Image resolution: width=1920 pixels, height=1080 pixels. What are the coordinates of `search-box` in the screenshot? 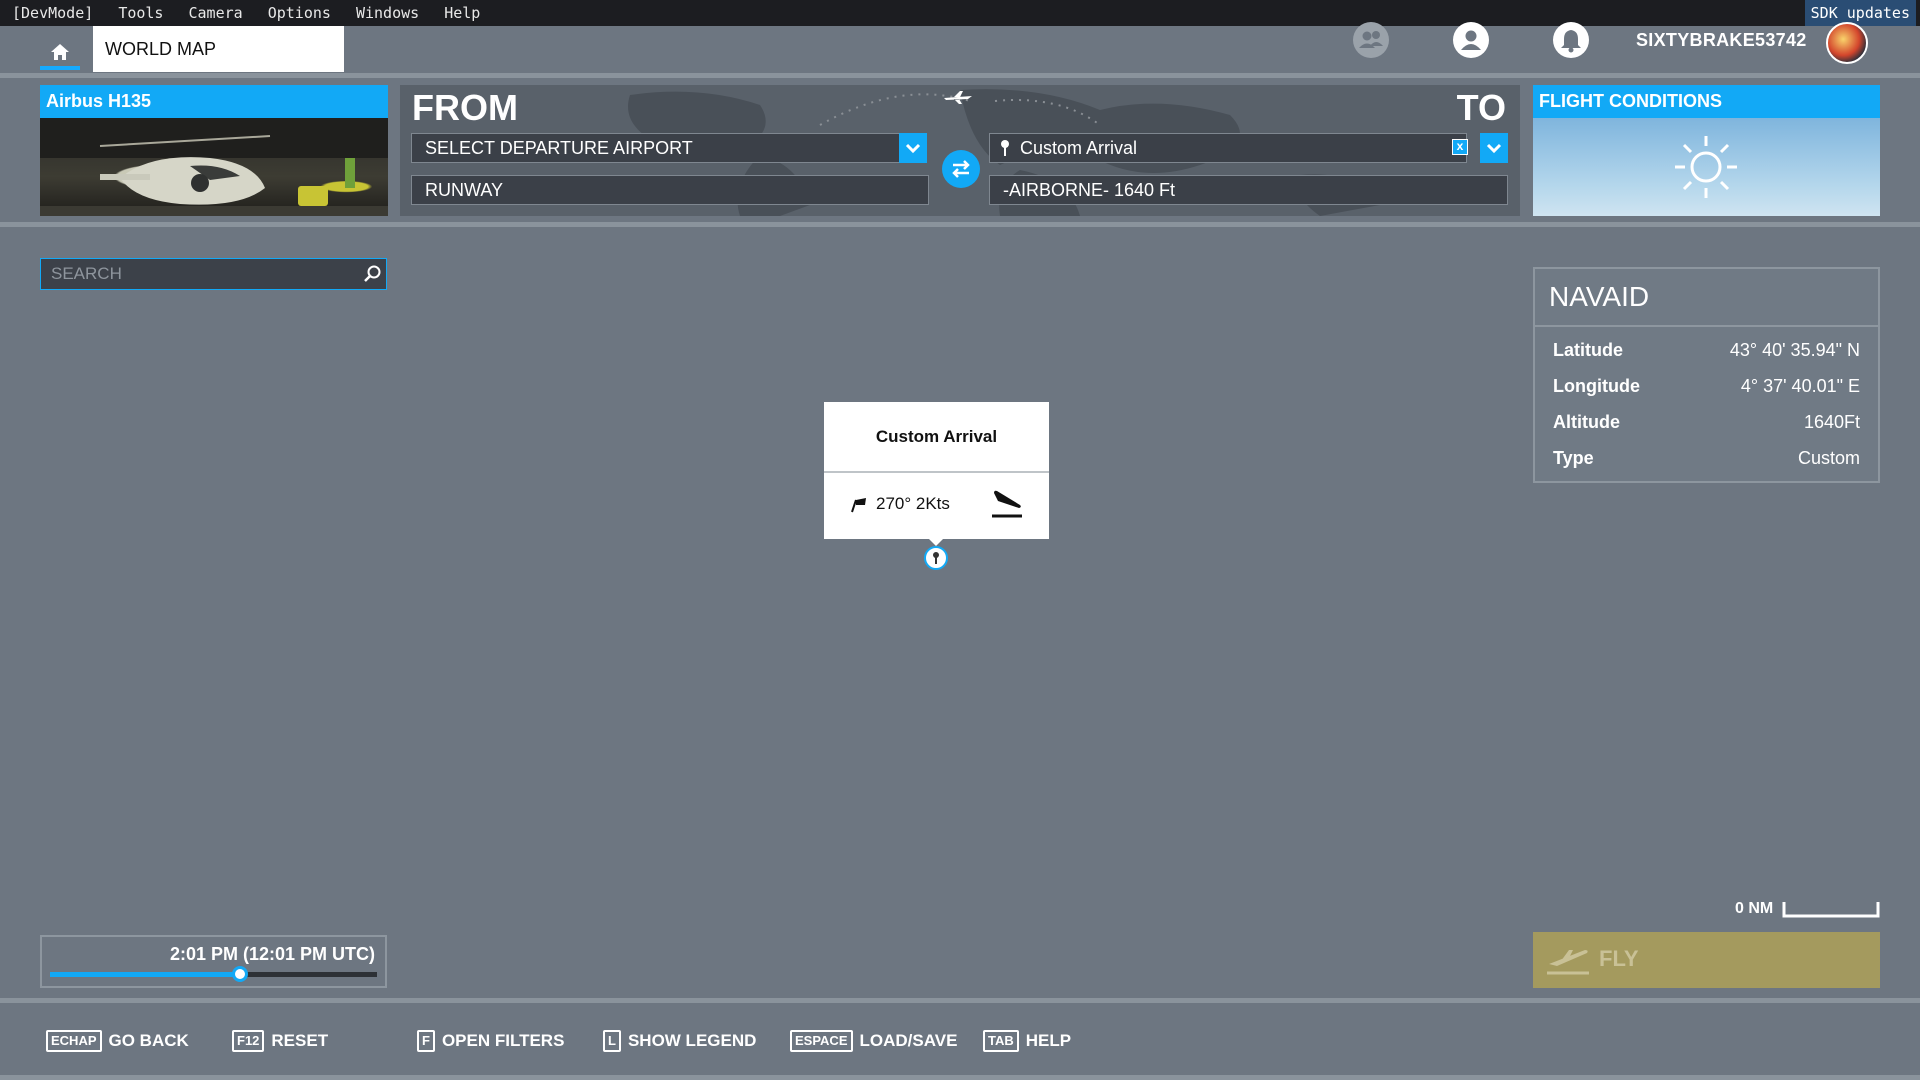 It's located at (213, 274).